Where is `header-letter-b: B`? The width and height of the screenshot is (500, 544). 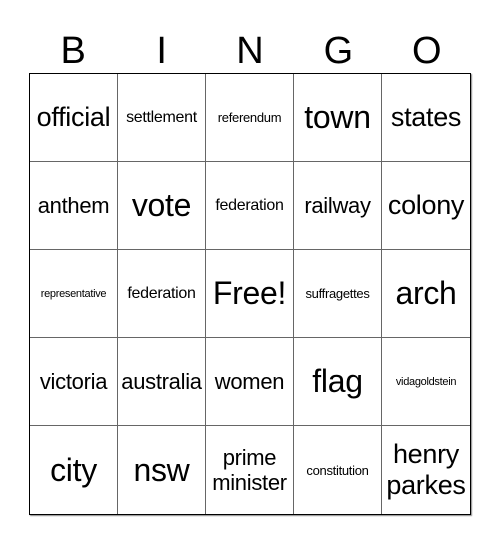 header-letter-b: B is located at coordinates (73, 51).